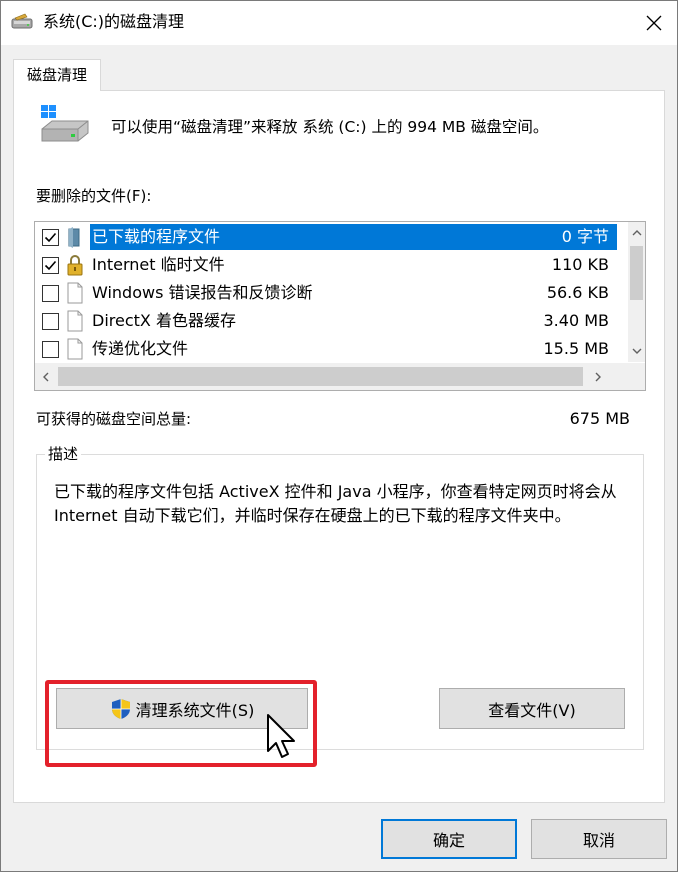 This screenshot has width=678, height=872. Describe the element at coordinates (114, 21) in the screenshot. I see `window-title: 系统(C:)的磁盘清理` at that location.